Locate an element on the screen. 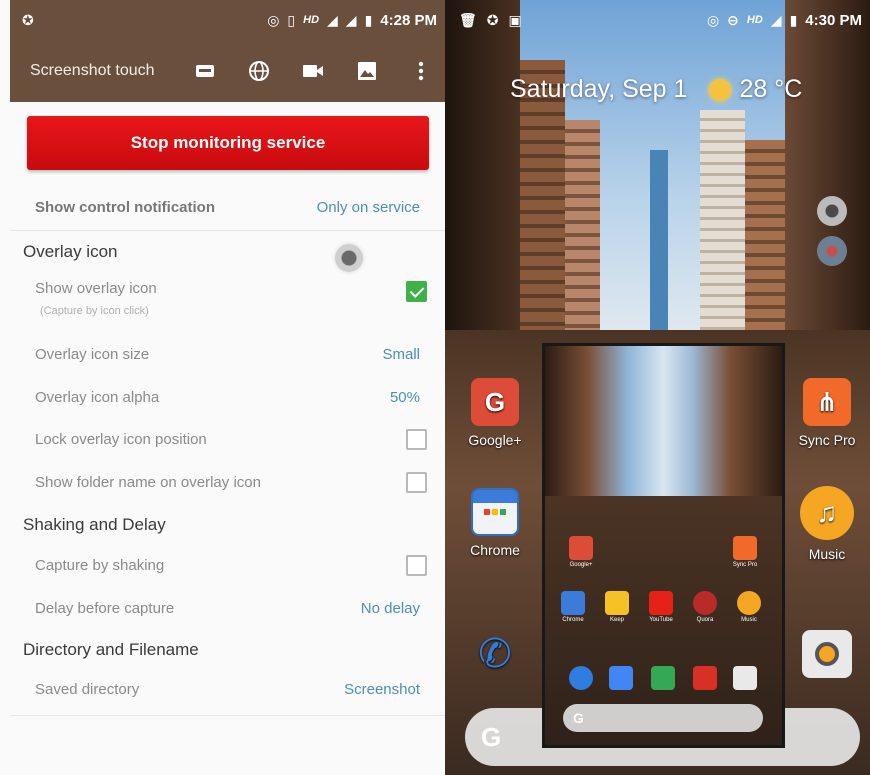 The width and height of the screenshot is (870, 775). folder-name-label: Show folder name on overlay icon is located at coordinates (148, 482).